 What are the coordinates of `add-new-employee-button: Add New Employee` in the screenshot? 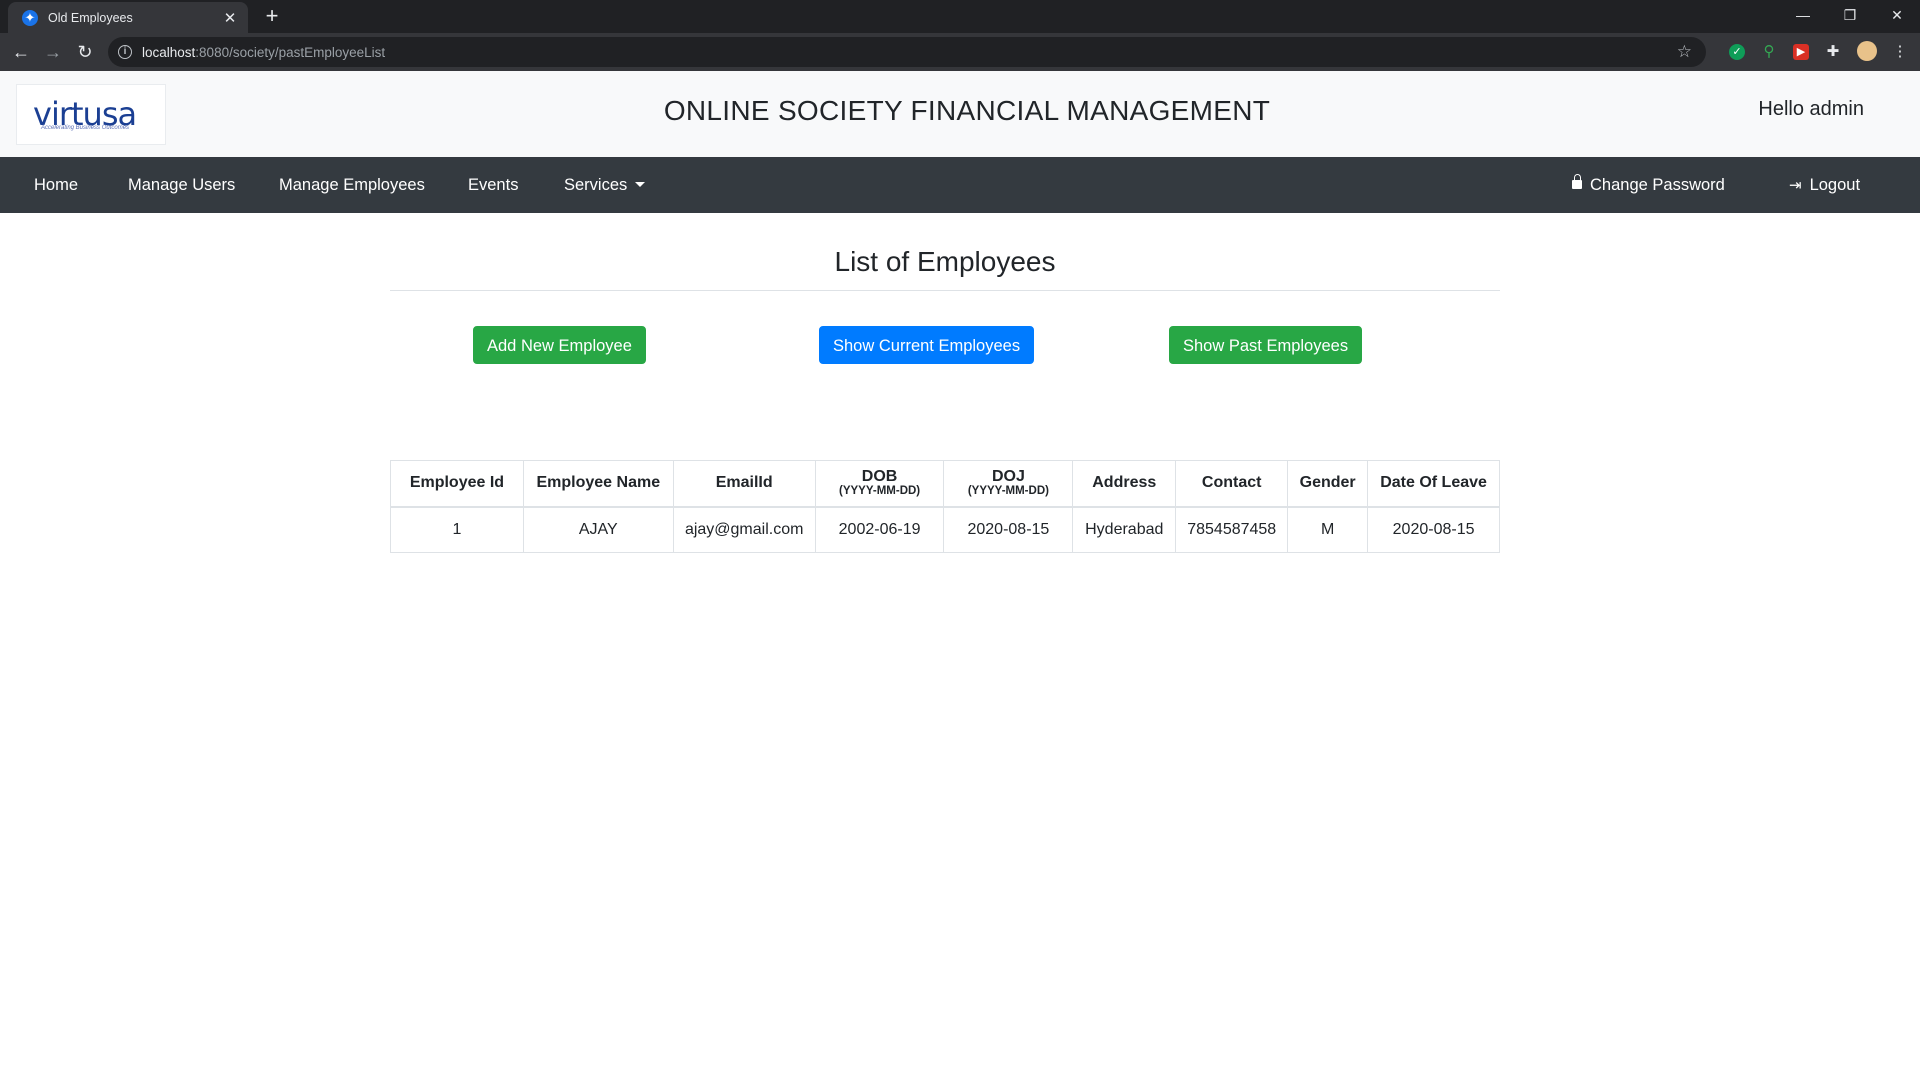 It's located at (559, 345).